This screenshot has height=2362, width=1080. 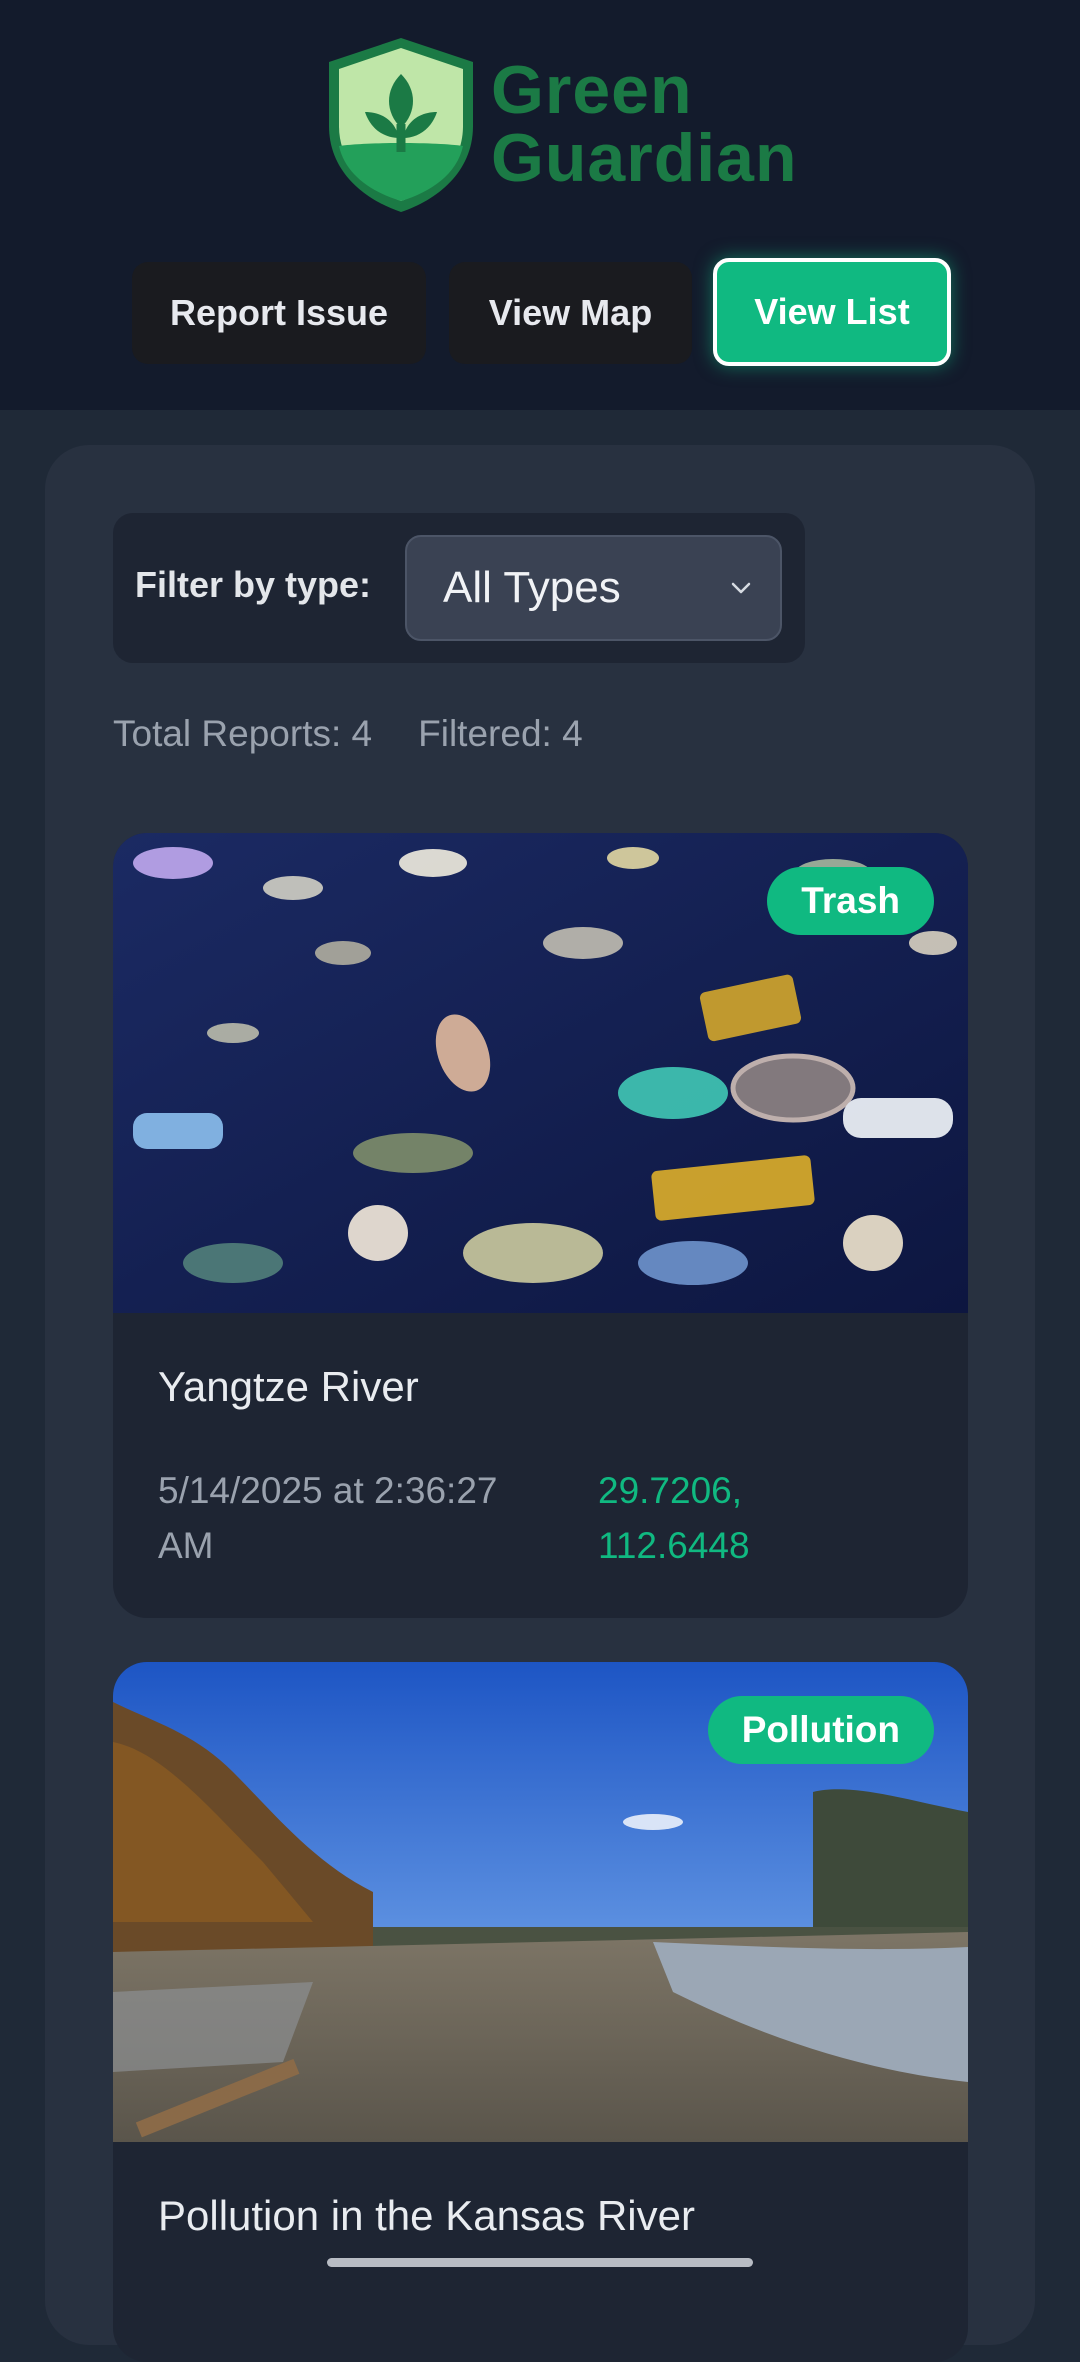 What do you see at coordinates (253, 584) in the screenshot?
I see `filter-label: Filter by type:` at bounding box center [253, 584].